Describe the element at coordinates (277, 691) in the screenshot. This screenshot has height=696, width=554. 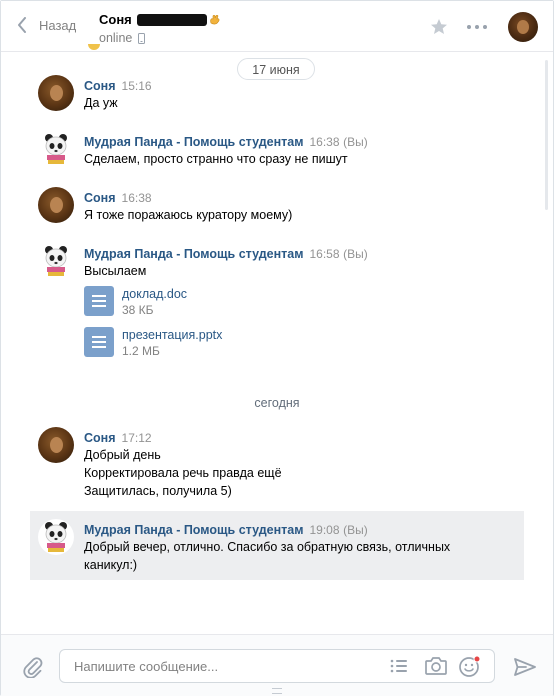
I see `resize-handle` at that location.